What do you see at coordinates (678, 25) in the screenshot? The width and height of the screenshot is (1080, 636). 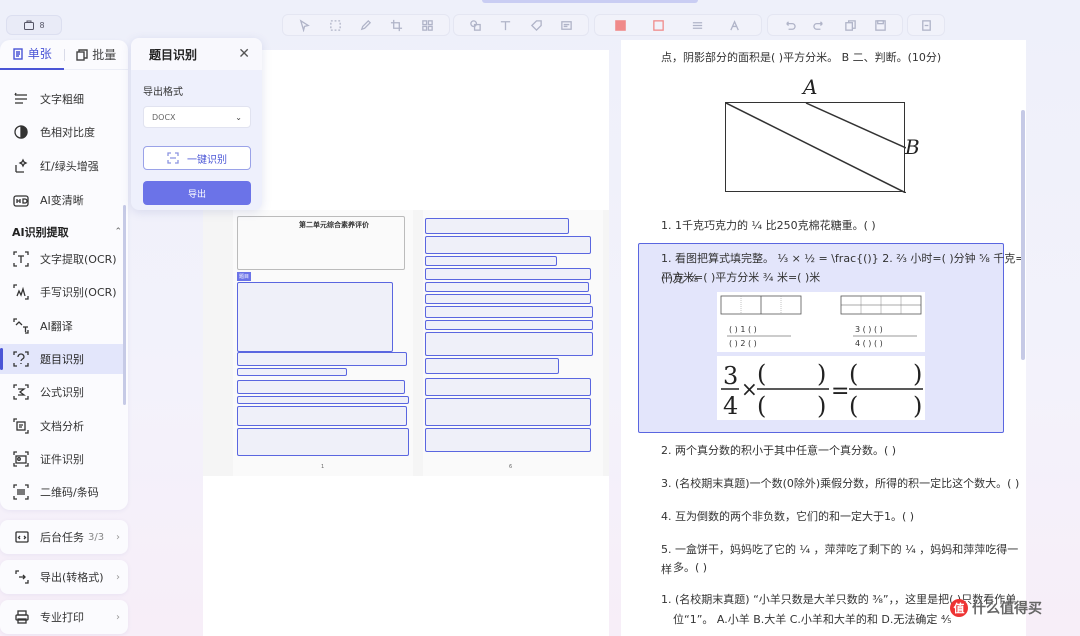 I see `tool-group-style` at bounding box center [678, 25].